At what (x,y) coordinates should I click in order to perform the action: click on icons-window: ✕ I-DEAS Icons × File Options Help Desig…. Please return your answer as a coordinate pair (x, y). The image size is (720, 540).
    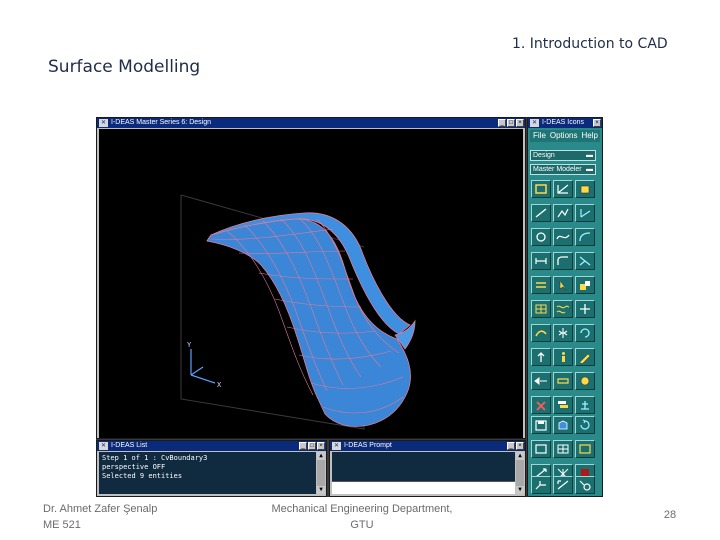
    Looking at the image, I should click on (565, 307).